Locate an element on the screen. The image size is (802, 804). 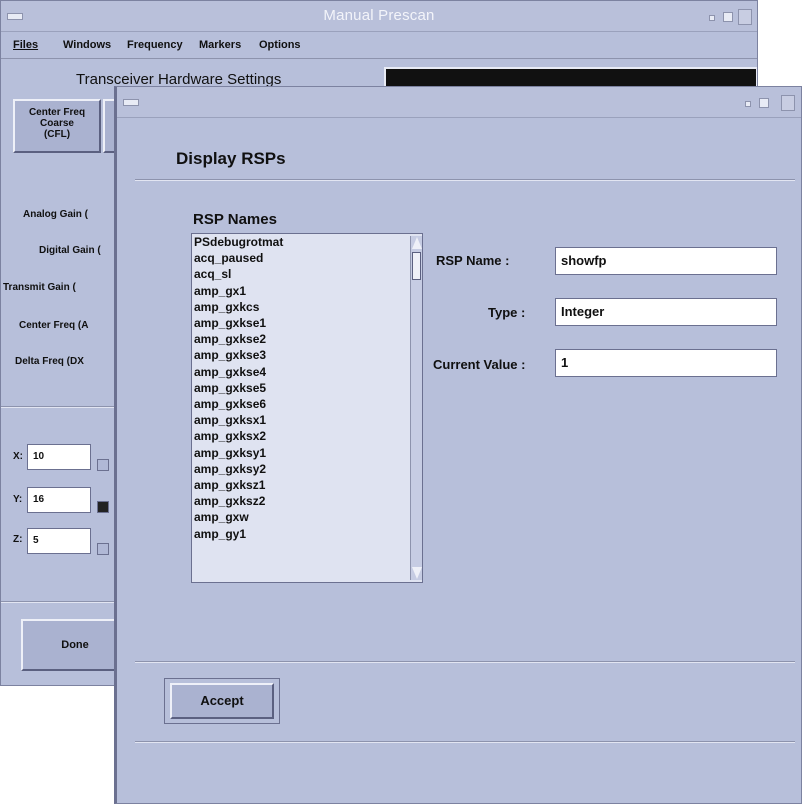
list-item: amp_gy1 is located at coordinates (307, 534).